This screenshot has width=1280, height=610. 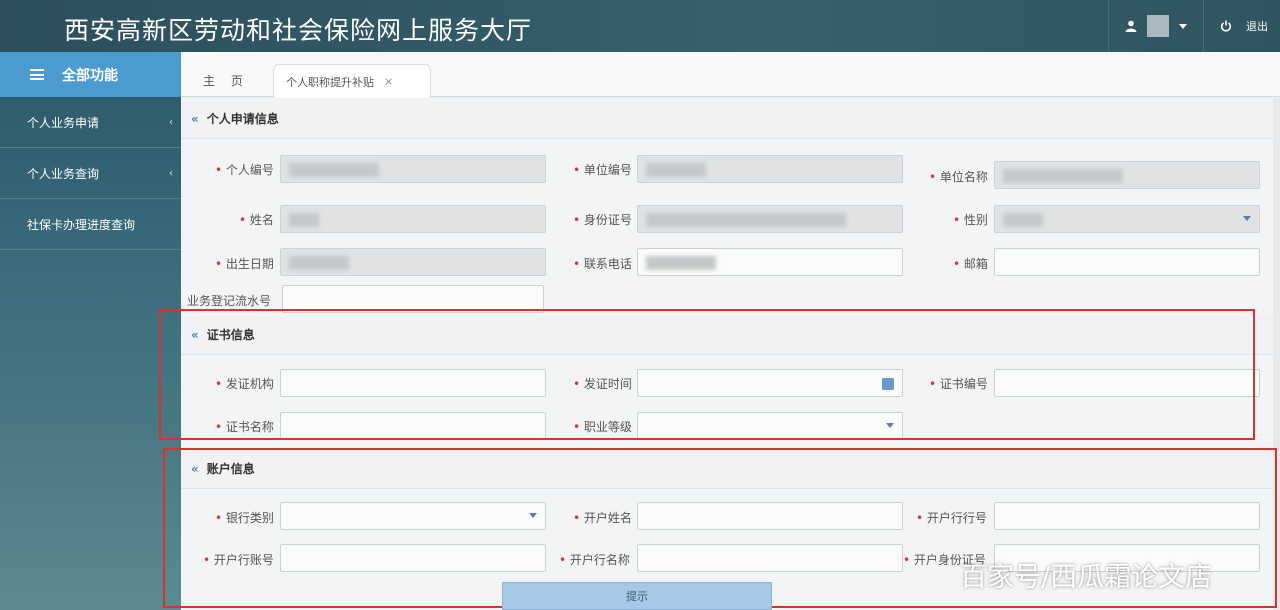 I want to click on label-reg-no: 业务登记流水号, so click(x=229, y=301).